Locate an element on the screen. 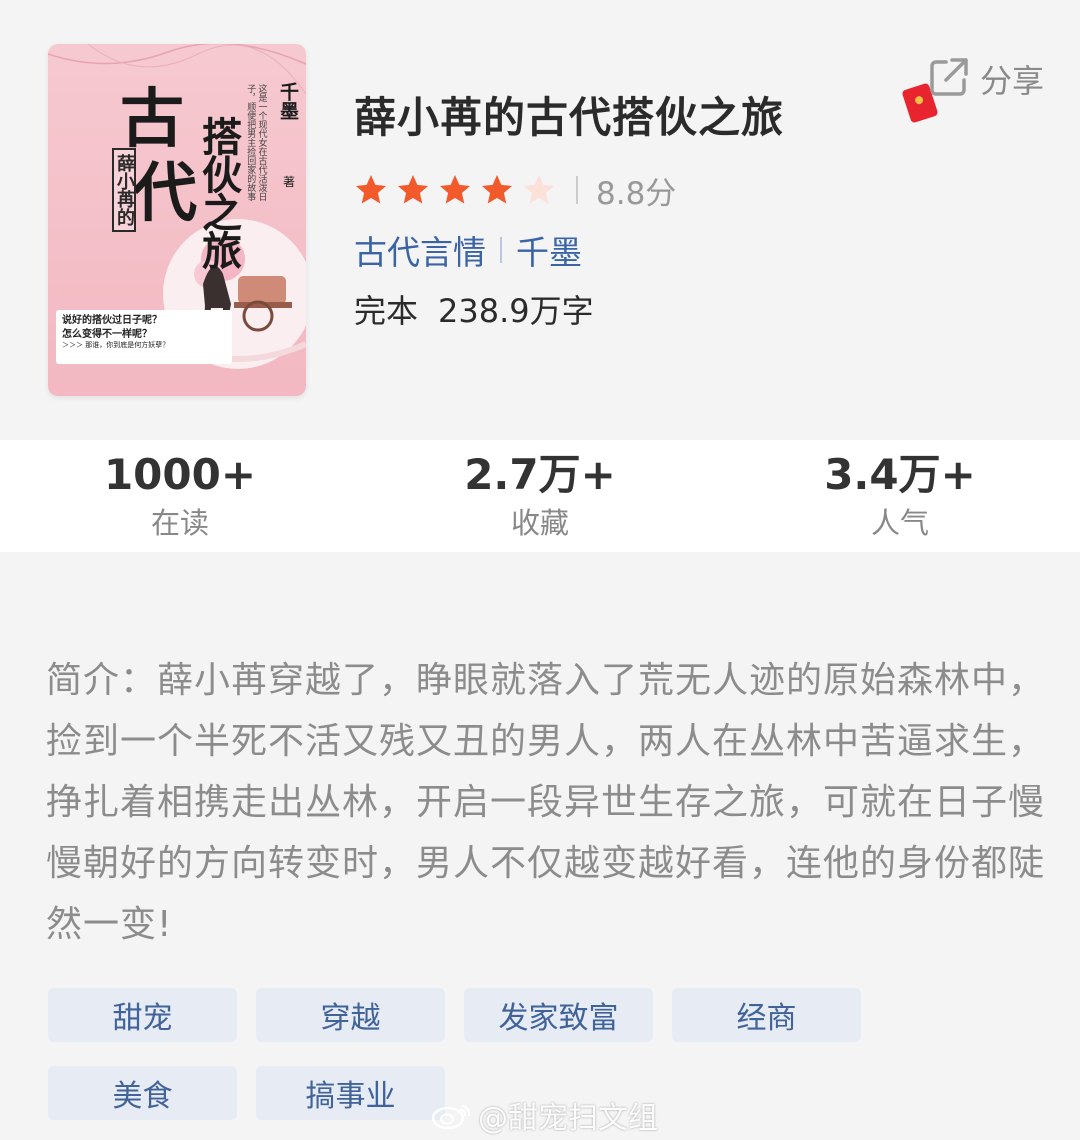 Image resolution: width=1080 pixels, height=1140 pixels. cover-subtitle: 薛小苒的 is located at coordinates (124, 190).